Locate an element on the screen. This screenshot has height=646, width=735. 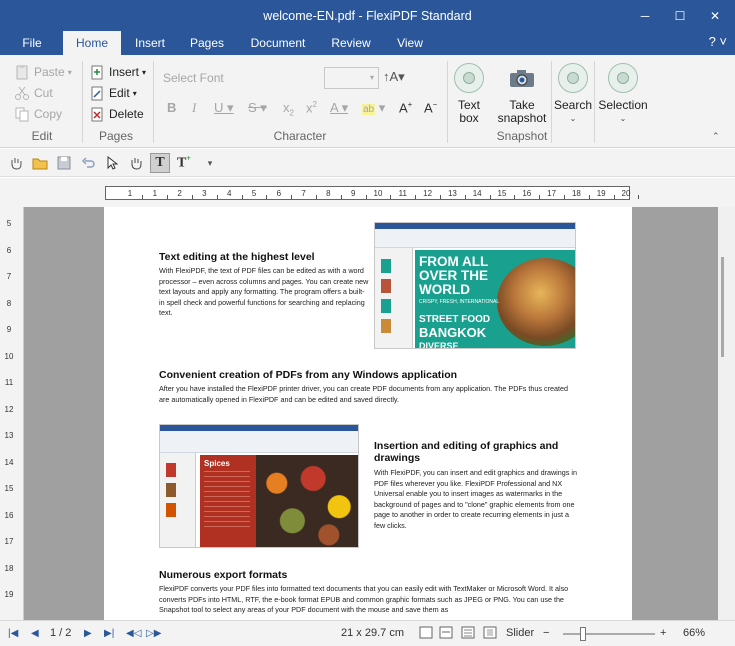
single-page-view-icon is located at coordinates (426, 634).